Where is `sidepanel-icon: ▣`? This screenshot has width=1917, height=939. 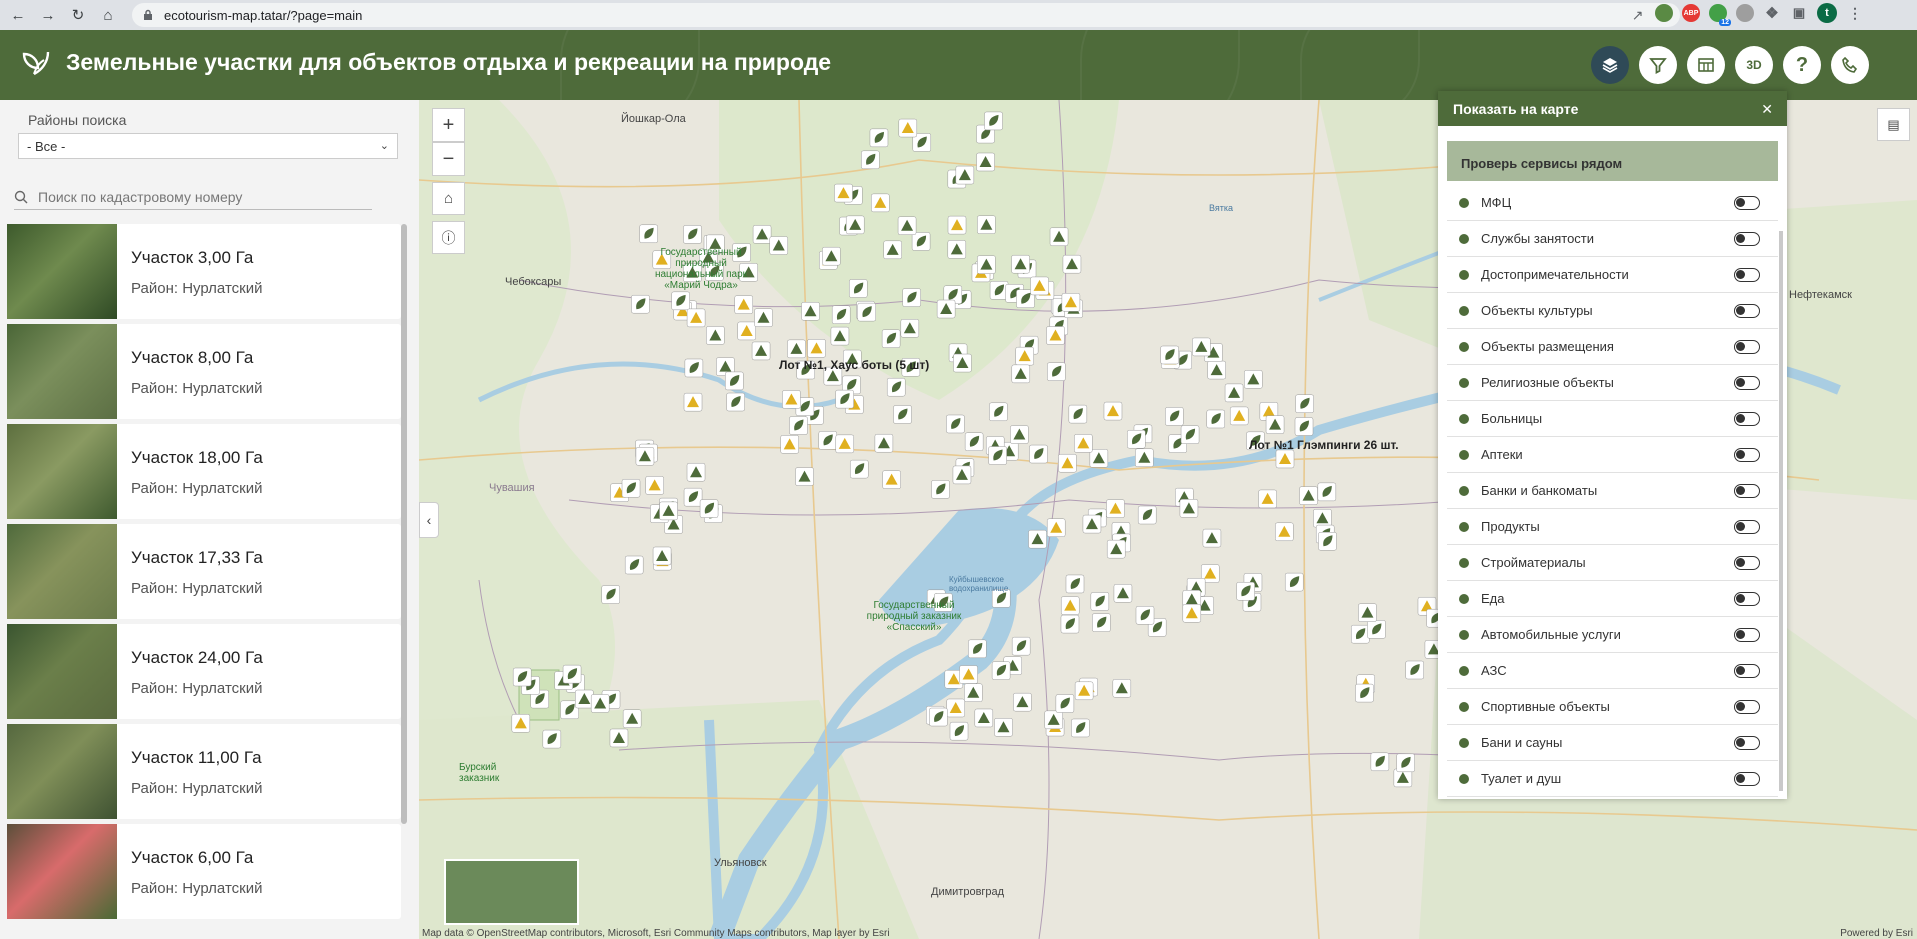
sidepanel-icon: ▣ is located at coordinates (1799, 13).